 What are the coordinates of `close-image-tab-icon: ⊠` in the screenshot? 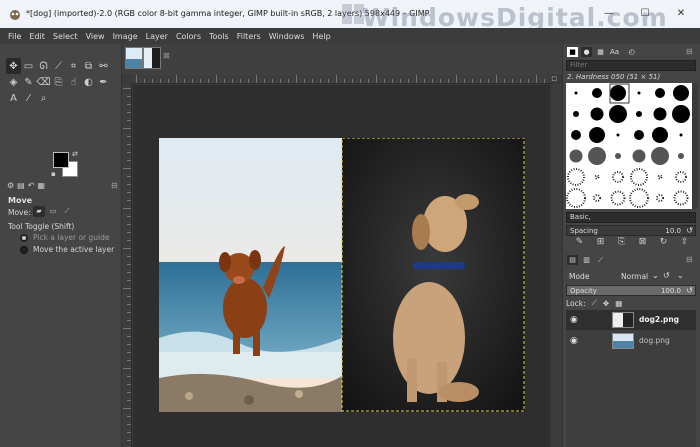 It's located at (166, 55).